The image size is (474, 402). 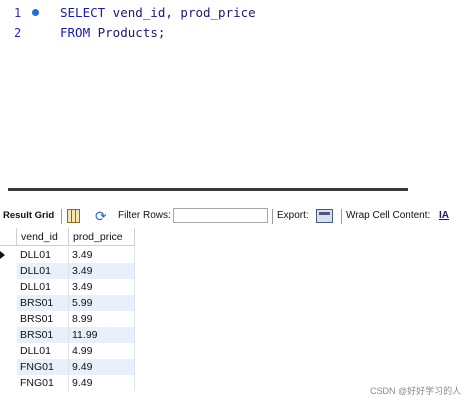 I want to click on cell-prod-price: 8.99, so click(x=102, y=319).